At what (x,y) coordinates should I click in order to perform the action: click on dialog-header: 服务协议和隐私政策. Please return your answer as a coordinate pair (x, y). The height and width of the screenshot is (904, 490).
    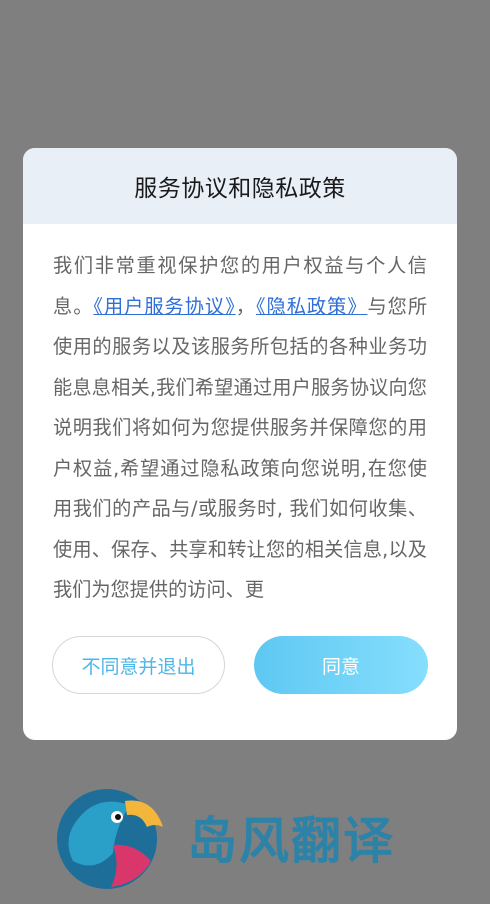
    Looking at the image, I should click on (240, 186).